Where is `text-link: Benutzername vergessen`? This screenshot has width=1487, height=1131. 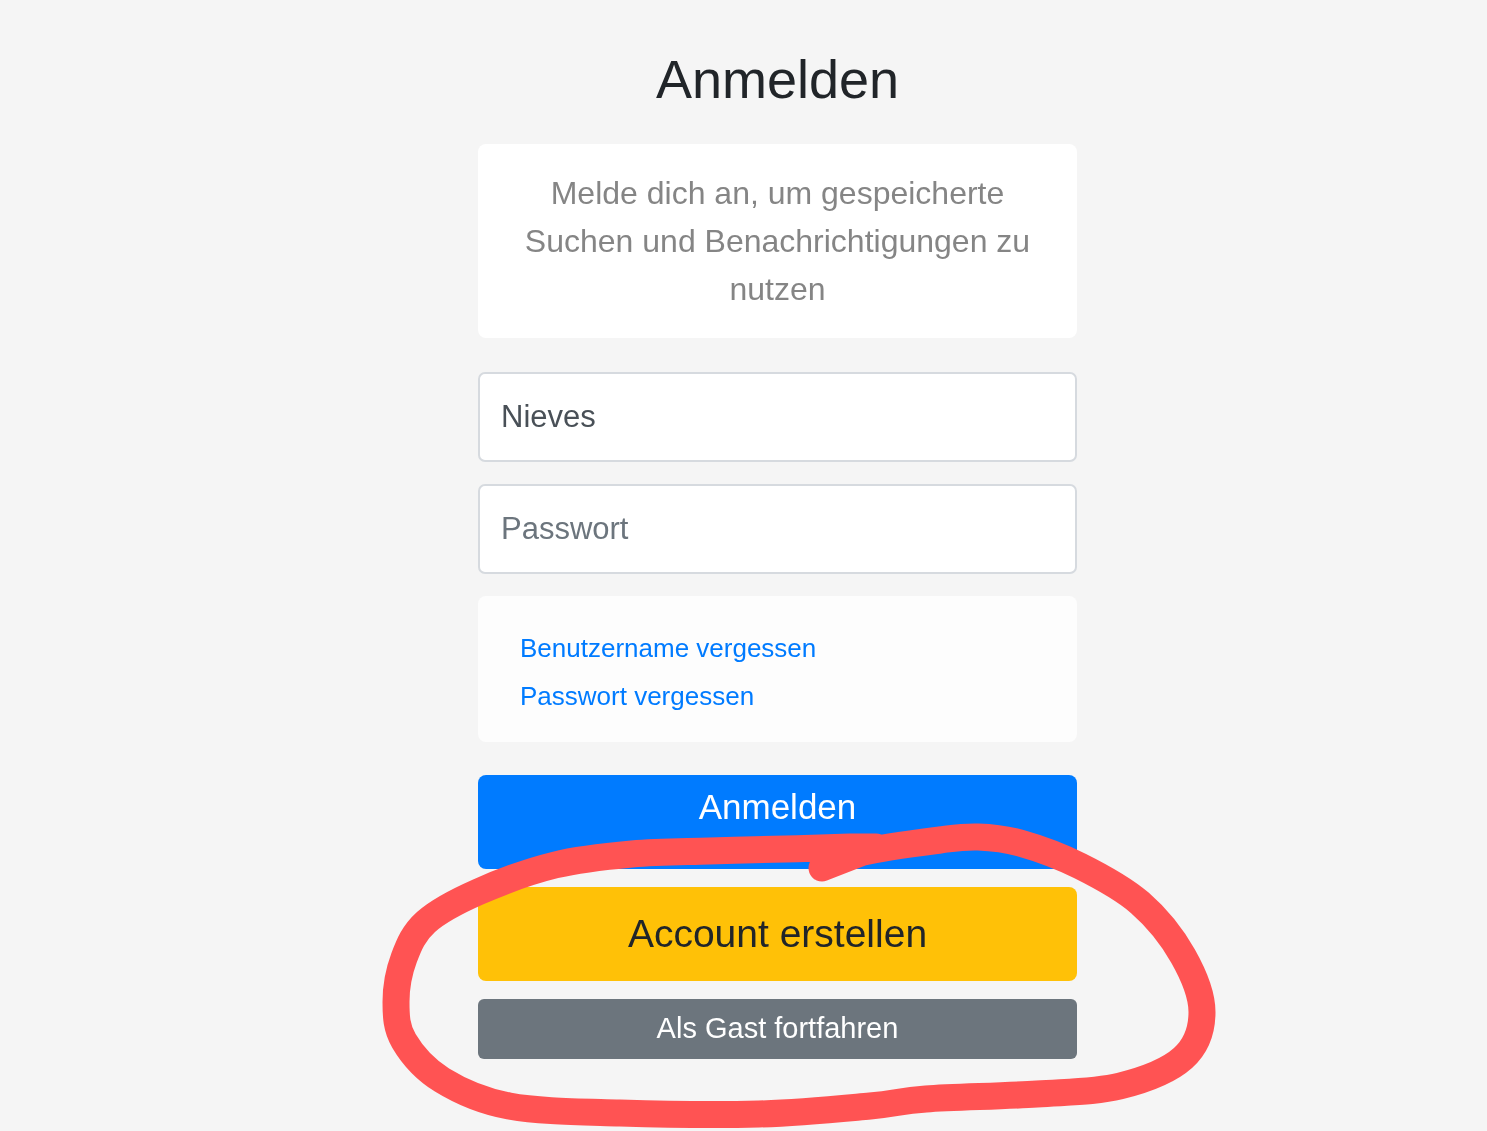
text-link: Benutzername vergessen is located at coordinates (668, 648).